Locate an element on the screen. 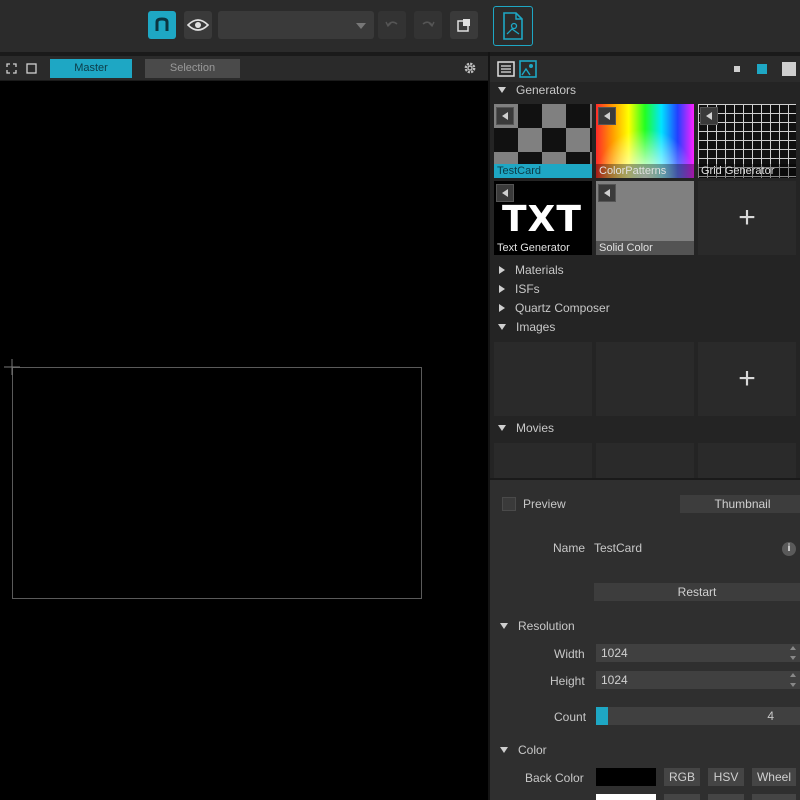 The width and height of the screenshot is (800, 800). generator-testcard: TestCard is located at coordinates (543, 141).